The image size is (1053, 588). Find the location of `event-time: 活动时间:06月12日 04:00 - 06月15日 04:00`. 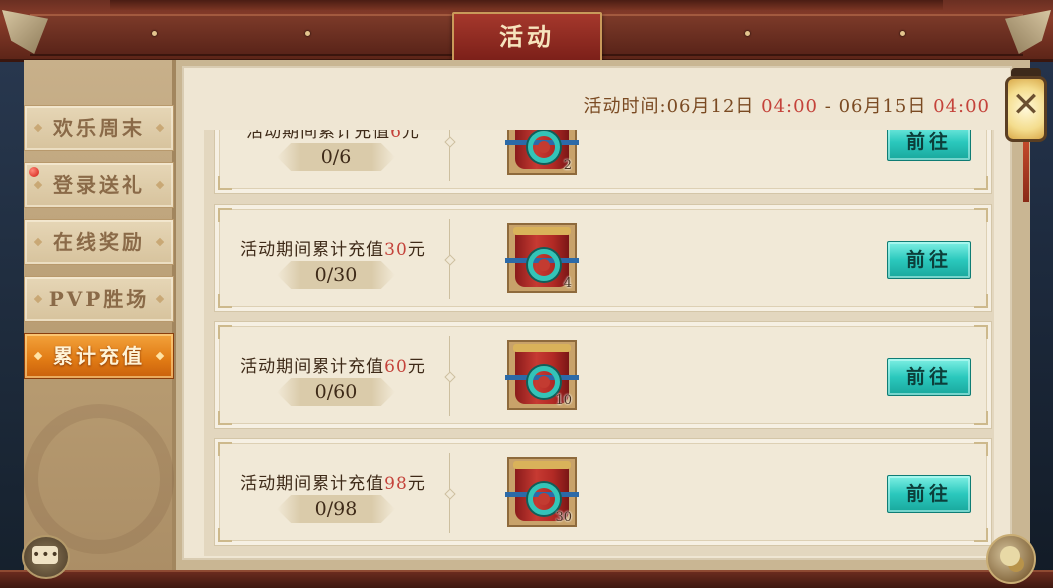

event-time: 活动时间:06月12日 04:00 - 06月15日 04:00 is located at coordinates (787, 105).